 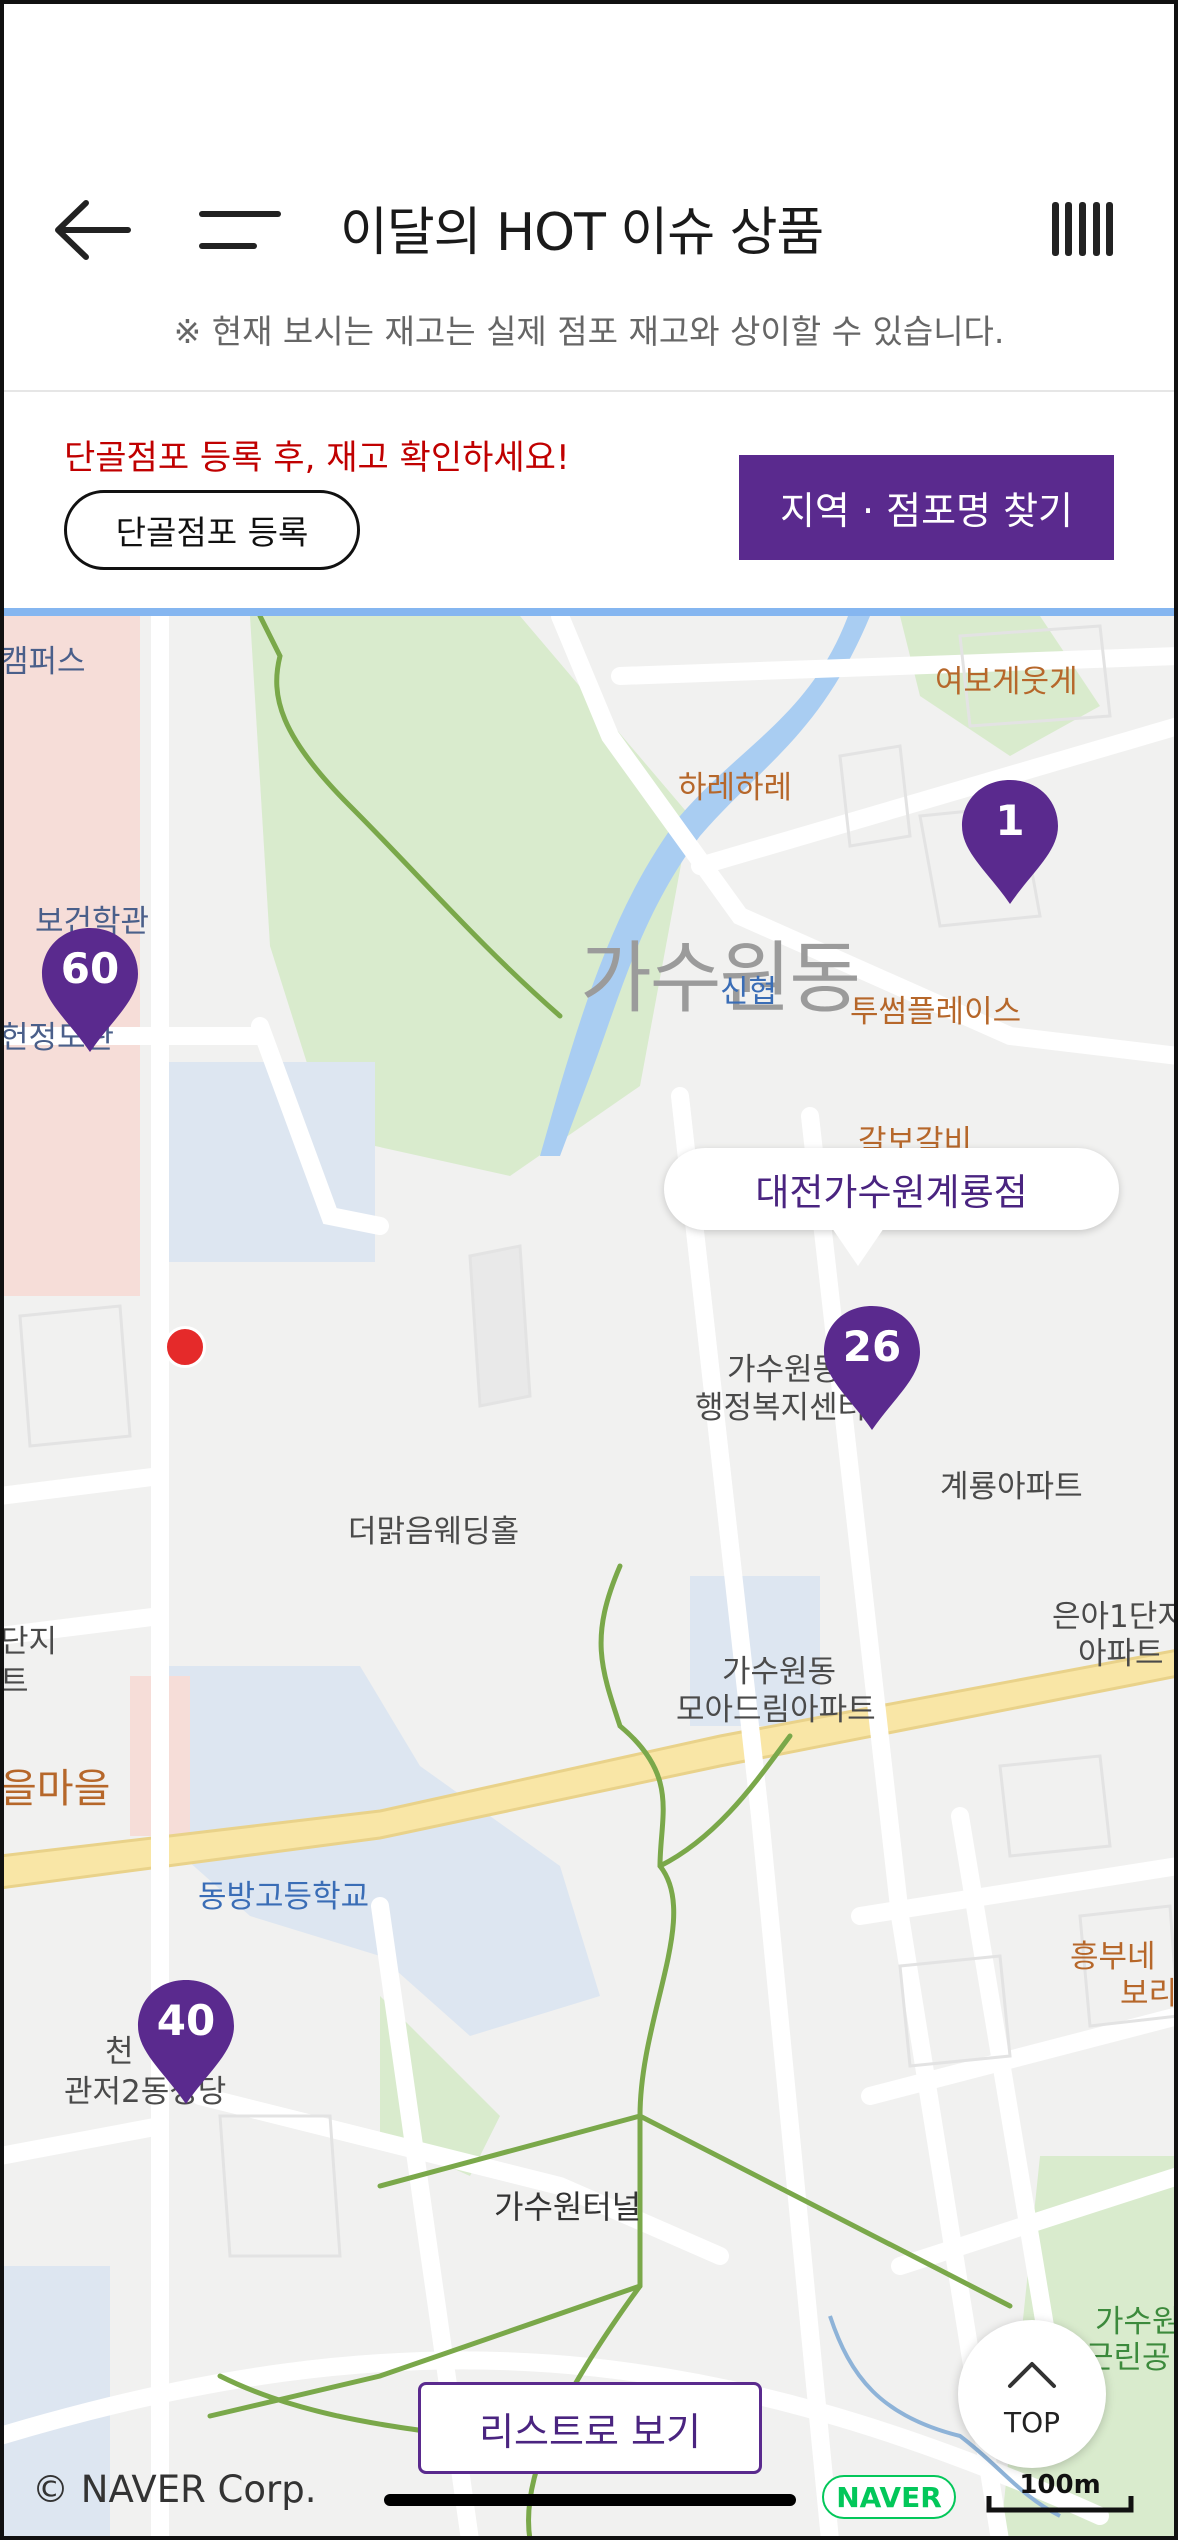 What do you see at coordinates (29, 1642) in the screenshot?
I see `poi-danji: 단지` at bounding box center [29, 1642].